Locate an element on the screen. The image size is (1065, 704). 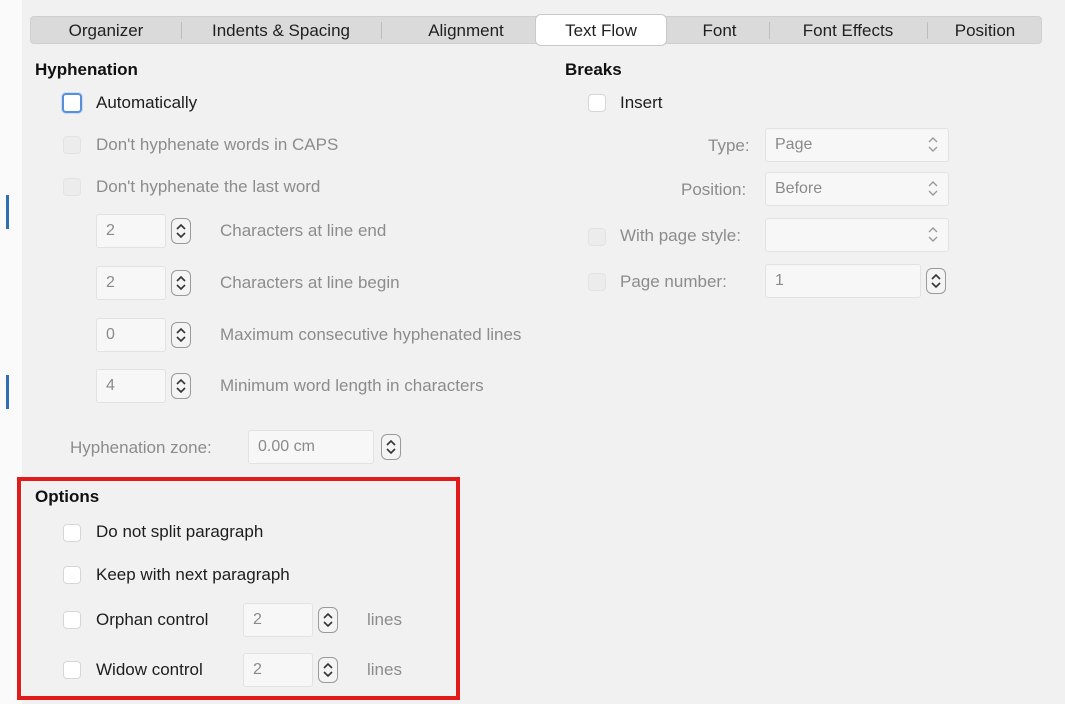
chars-line-end-field: 2 is located at coordinates (131, 231).